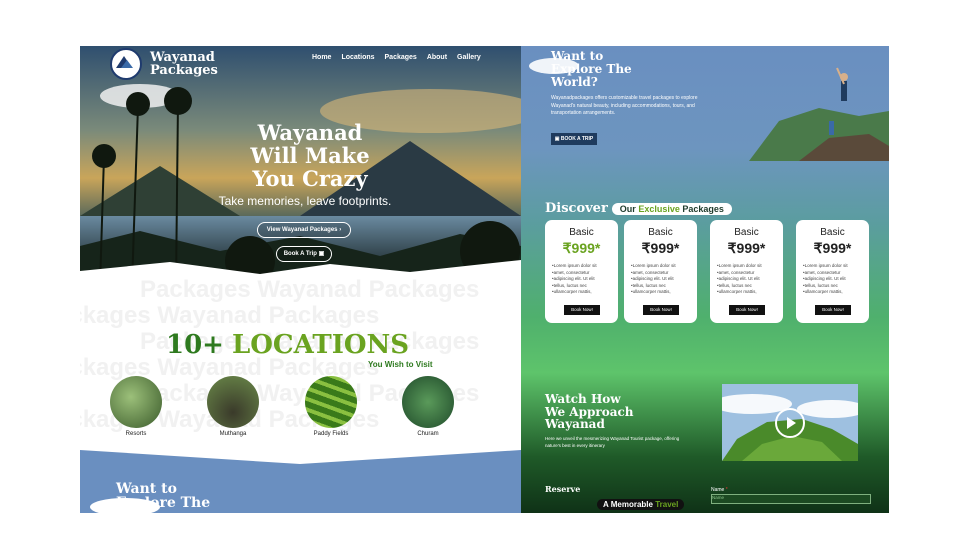  I want to click on location-label: Paddy Fields, so click(331, 434).